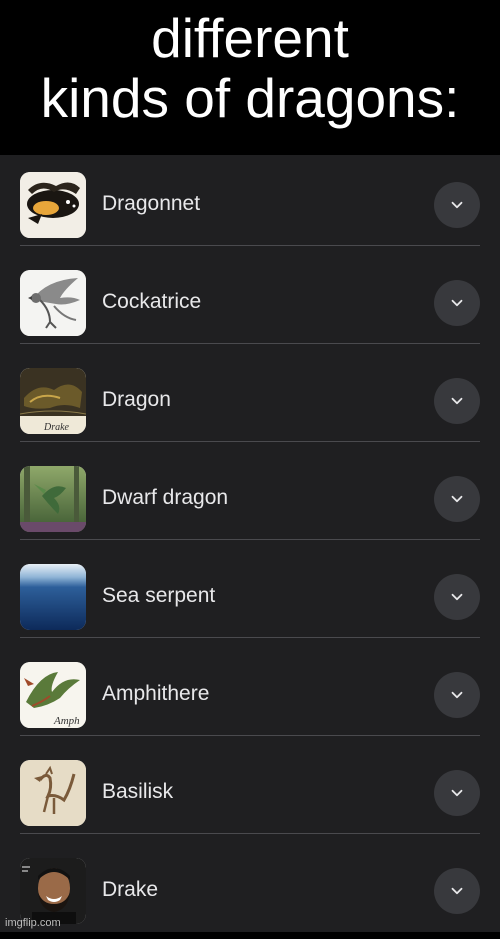 The width and height of the screenshot is (500, 939). What do you see at coordinates (159, 595) in the screenshot?
I see `item-label: Sea serpent` at bounding box center [159, 595].